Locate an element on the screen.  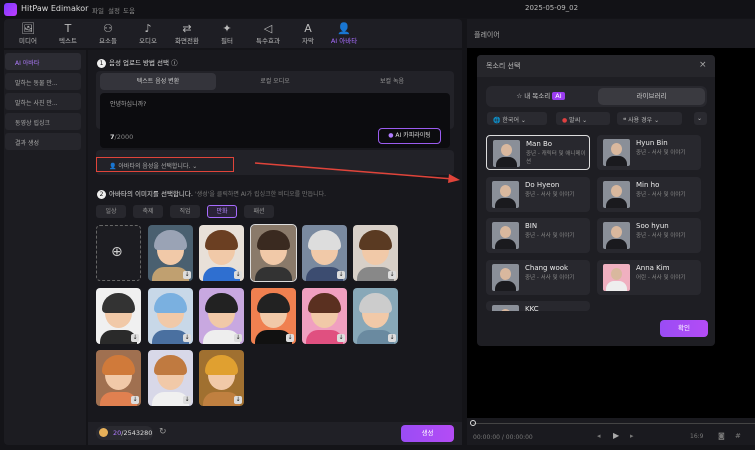
toolbar-media: 🖼 미디어 is located at coordinates (28, 33).